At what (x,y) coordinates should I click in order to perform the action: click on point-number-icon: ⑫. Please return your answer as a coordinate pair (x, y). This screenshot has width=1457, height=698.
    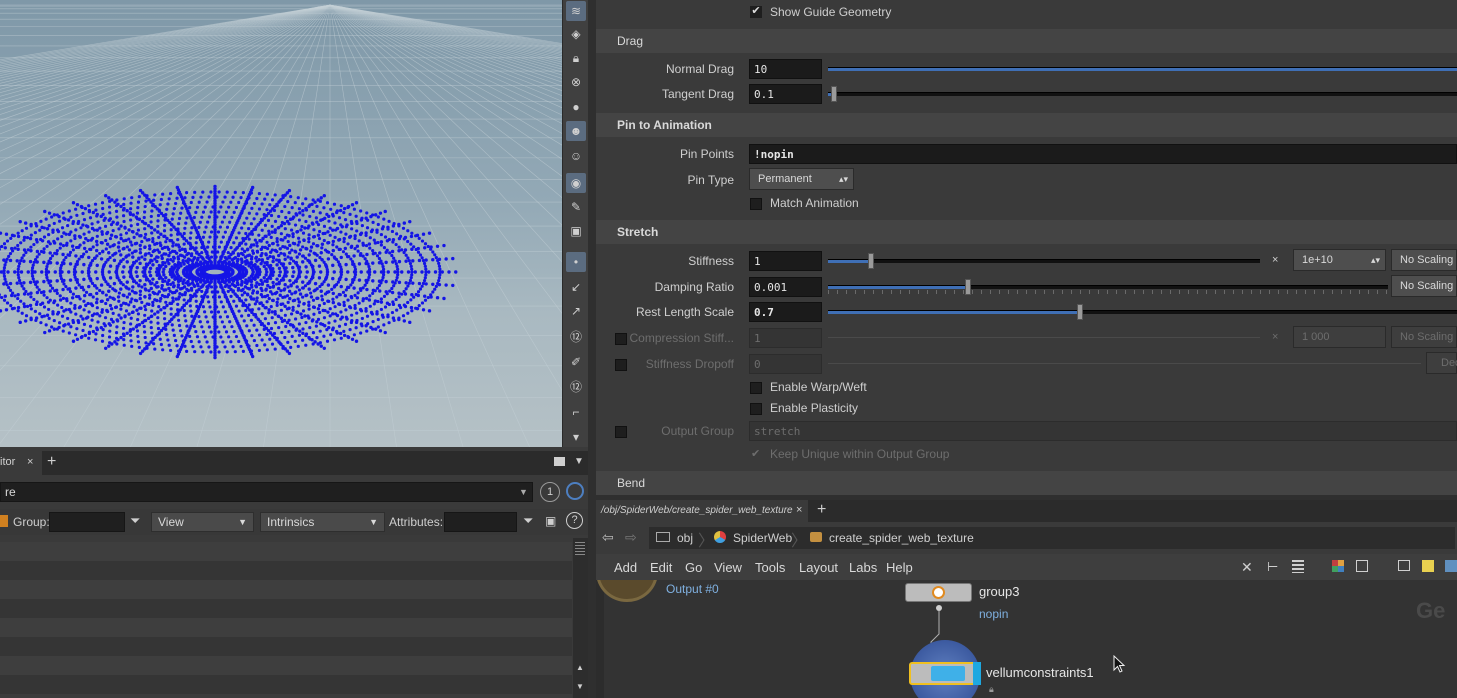
    Looking at the image, I should click on (576, 336).